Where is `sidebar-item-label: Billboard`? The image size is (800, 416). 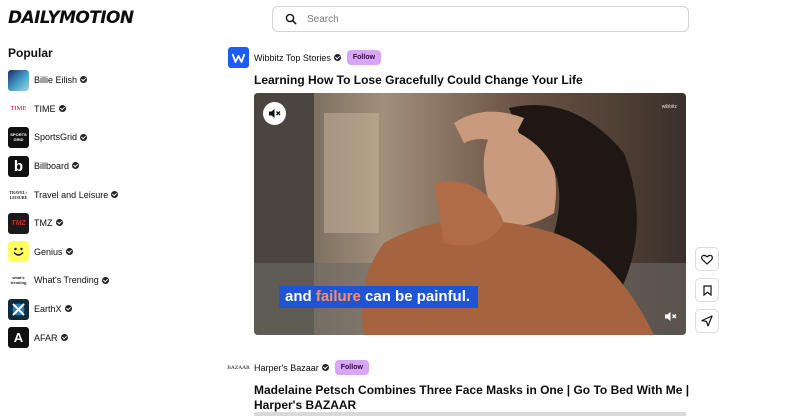
sidebar-item-label: Billboard is located at coordinates (57, 166).